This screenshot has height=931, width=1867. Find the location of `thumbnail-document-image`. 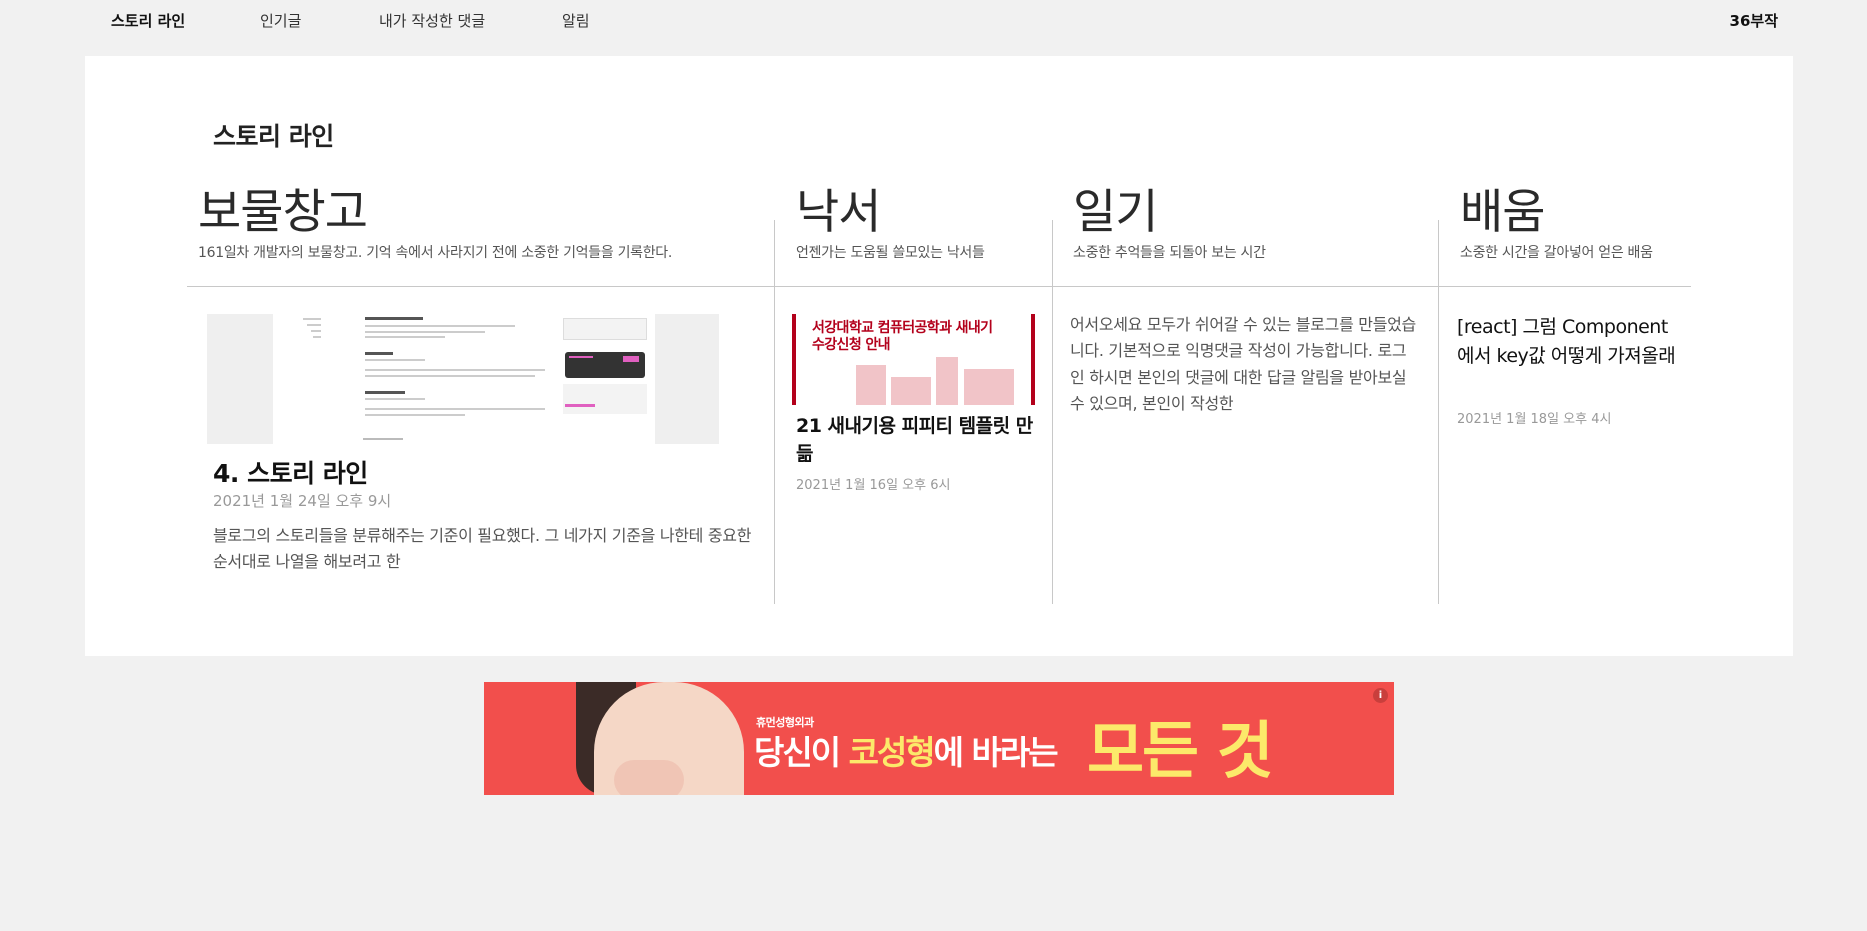

thumbnail-document-image is located at coordinates (464, 379).